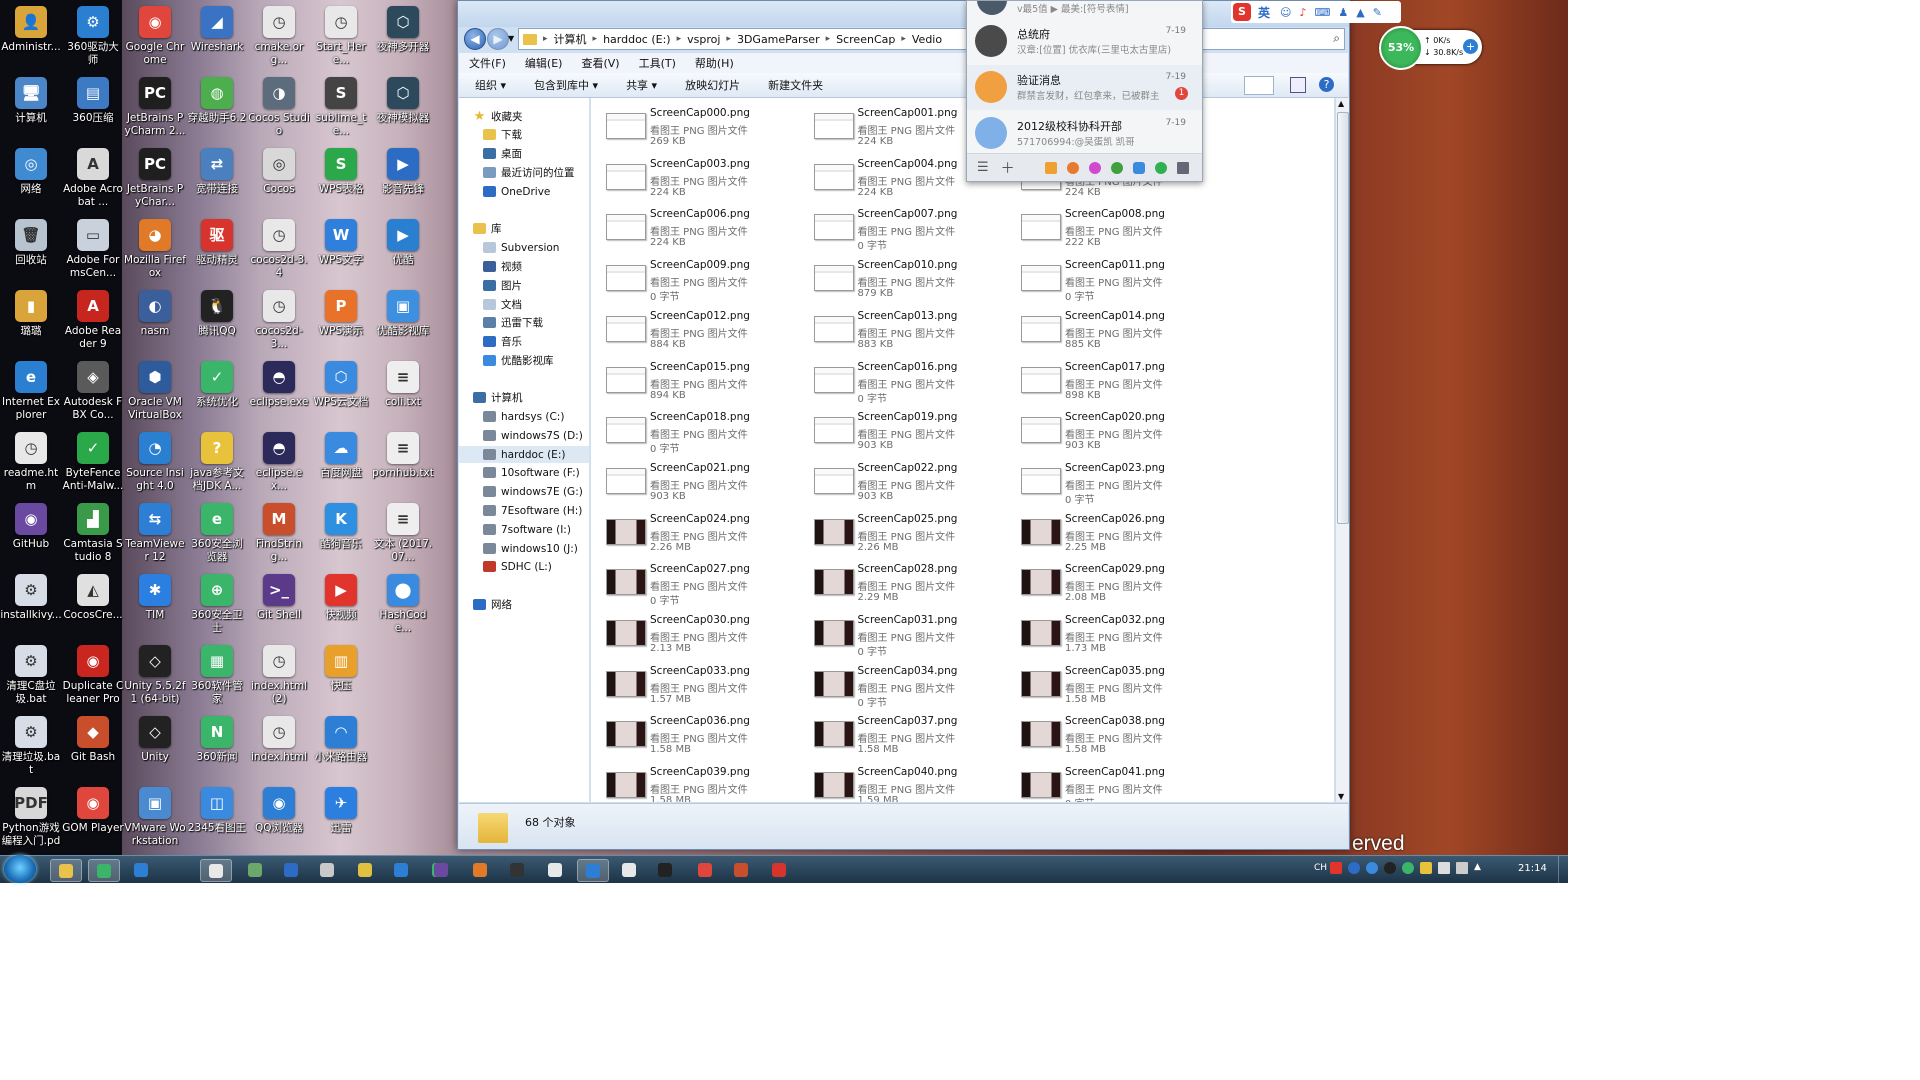  What do you see at coordinates (1111, 428) in the screenshot?
I see `file-item: ScreenCap020.png 看图王 PNG 图片文件 903 KB` at bounding box center [1111, 428].